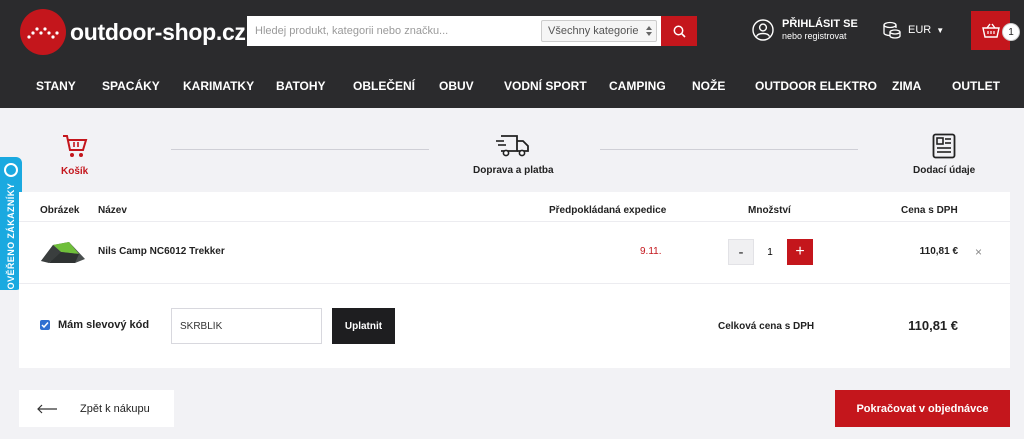 This screenshot has height=439, width=1024. I want to click on step-delivery-details: Dodací údaje, so click(944, 154).